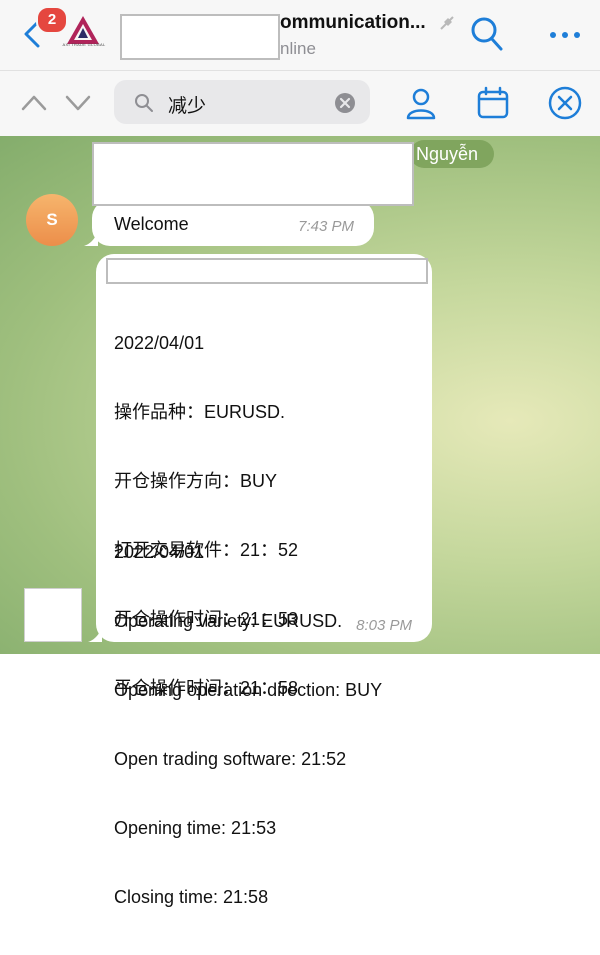 The height and width of the screenshot is (955, 600). I want to click on message-line: Closing time: 21:58, so click(191, 897).